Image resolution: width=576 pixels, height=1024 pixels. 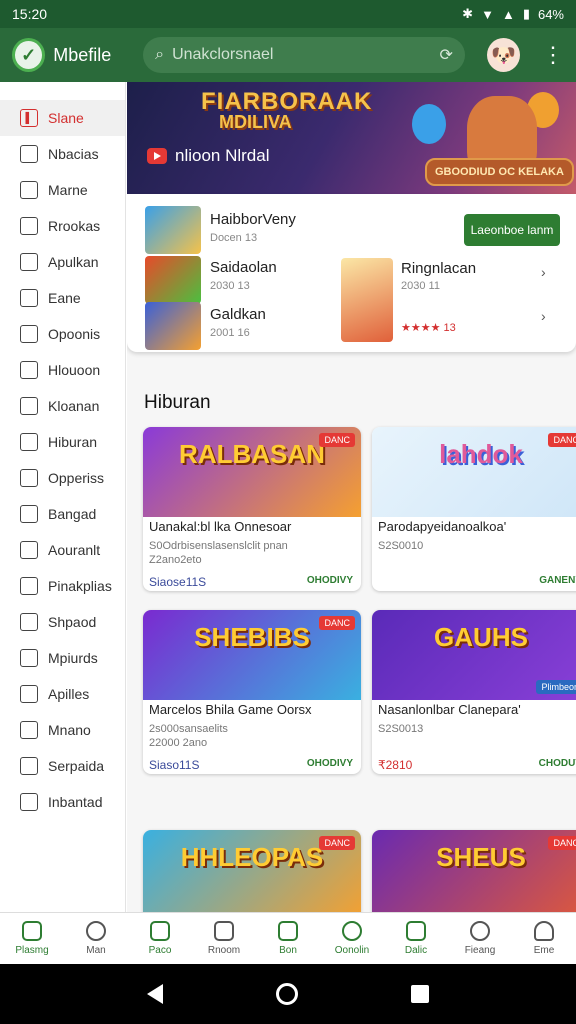 What do you see at coordinates (62, 730) in the screenshot?
I see `sidebar-item-17: Mnano` at bounding box center [62, 730].